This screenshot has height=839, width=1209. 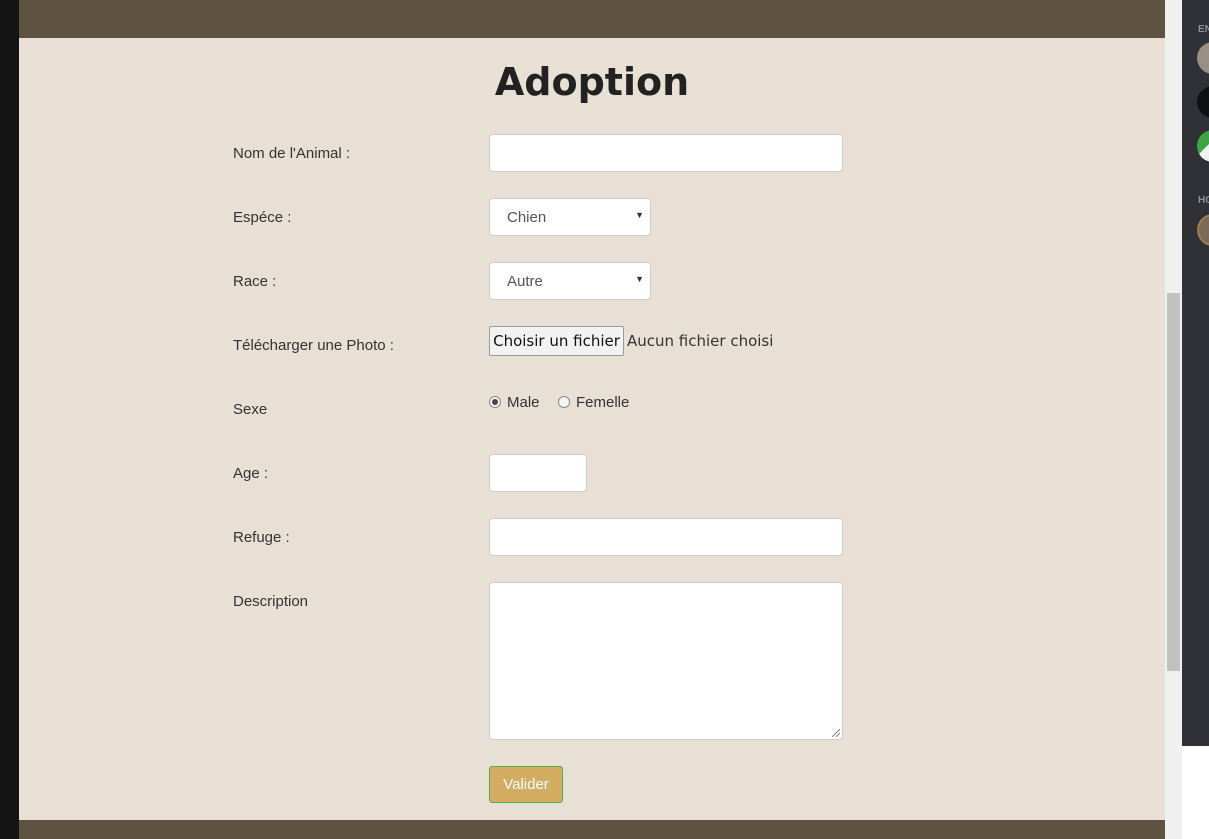 I want to click on espece-select: Chien ▼, so click(x=570, y=217).